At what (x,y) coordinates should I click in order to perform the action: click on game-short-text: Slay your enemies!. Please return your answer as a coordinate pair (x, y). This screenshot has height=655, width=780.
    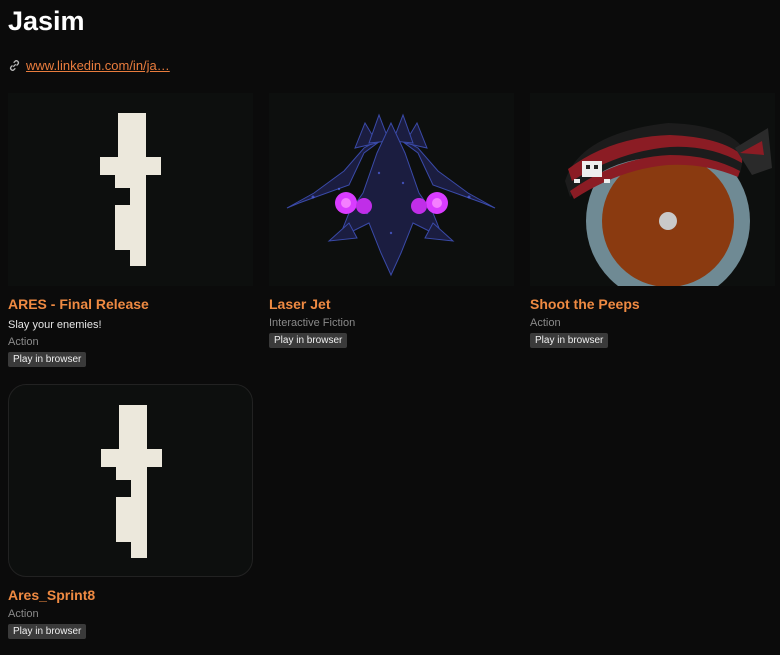
    Looking at the image, I should click on (55, 325).